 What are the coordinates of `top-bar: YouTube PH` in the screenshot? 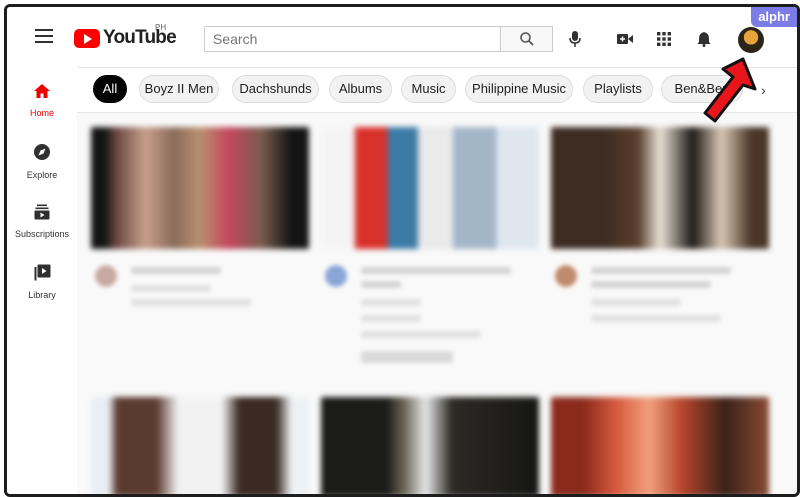 It's located at (402, 37).